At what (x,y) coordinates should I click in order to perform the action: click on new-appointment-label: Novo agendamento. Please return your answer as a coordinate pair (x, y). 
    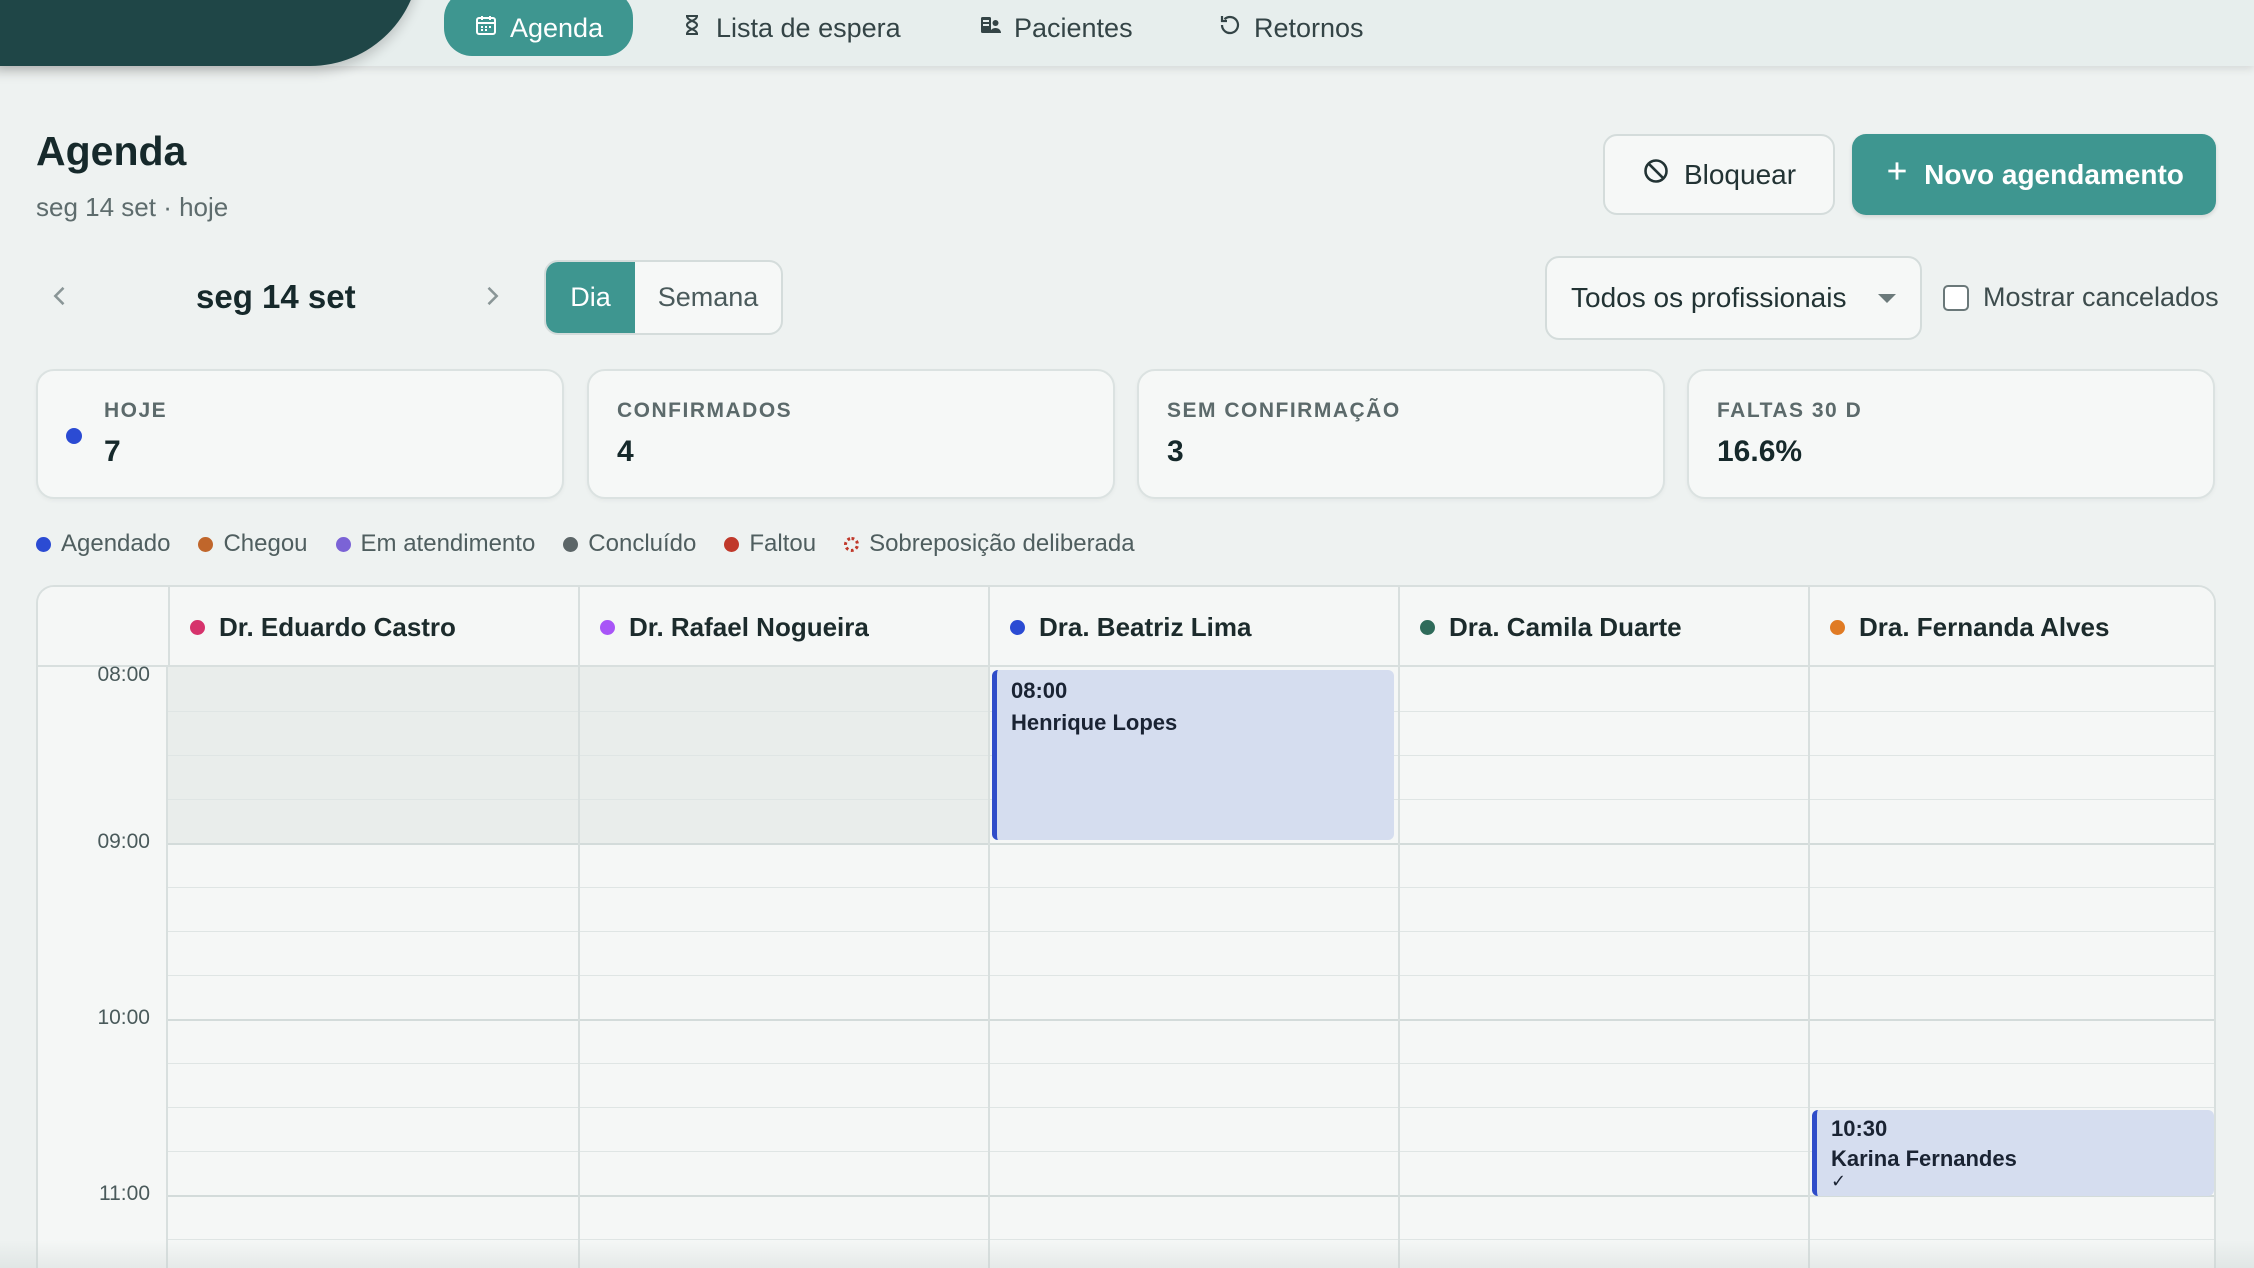
    Looking at the image, I should click on (2054, 174).